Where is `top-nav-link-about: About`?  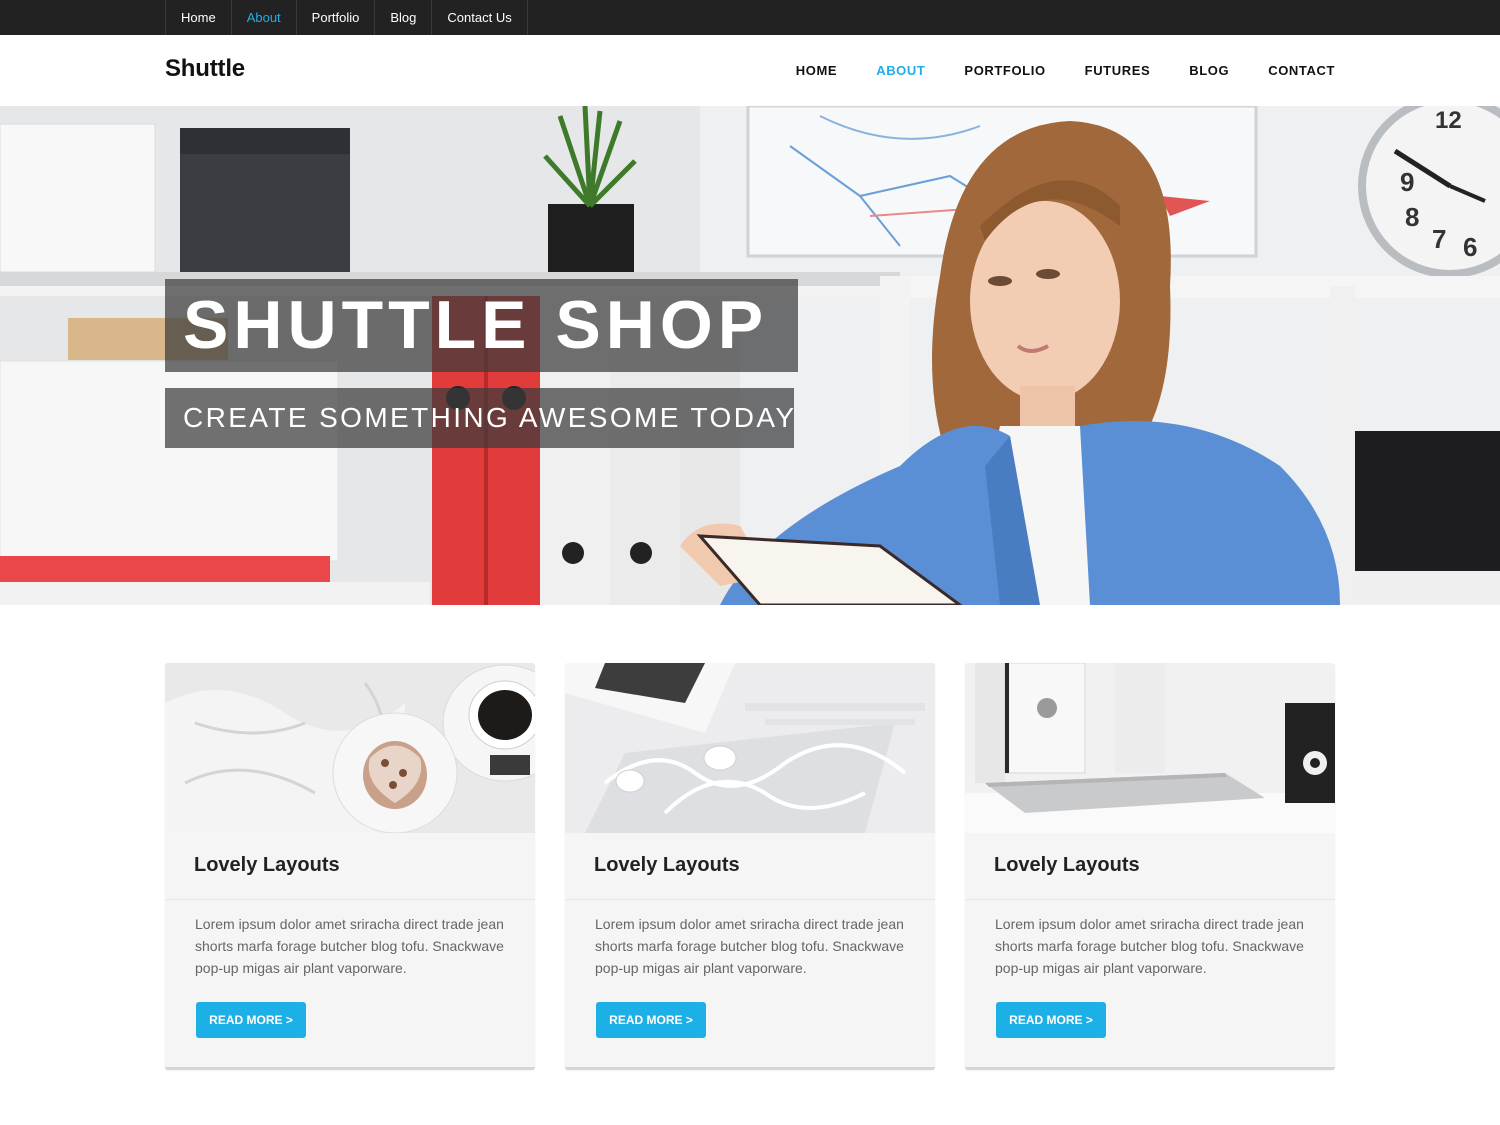 top-nav-link-about: About is located at coordinates (264, 17).